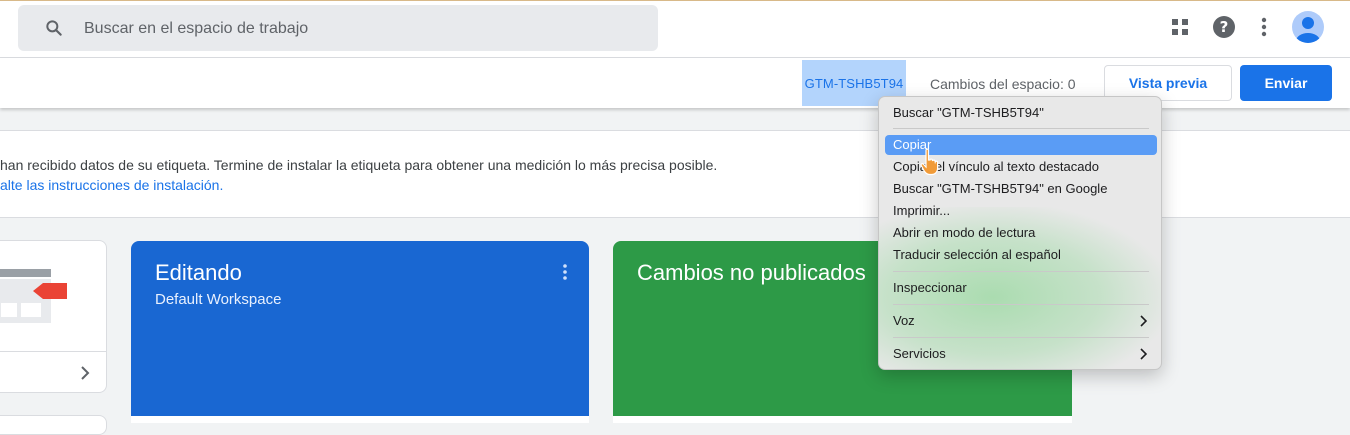 Image resolution: width=1350 pixels, height=435 pixels. I want to click on card-title: Cambios no publicados, so click(751, 272).